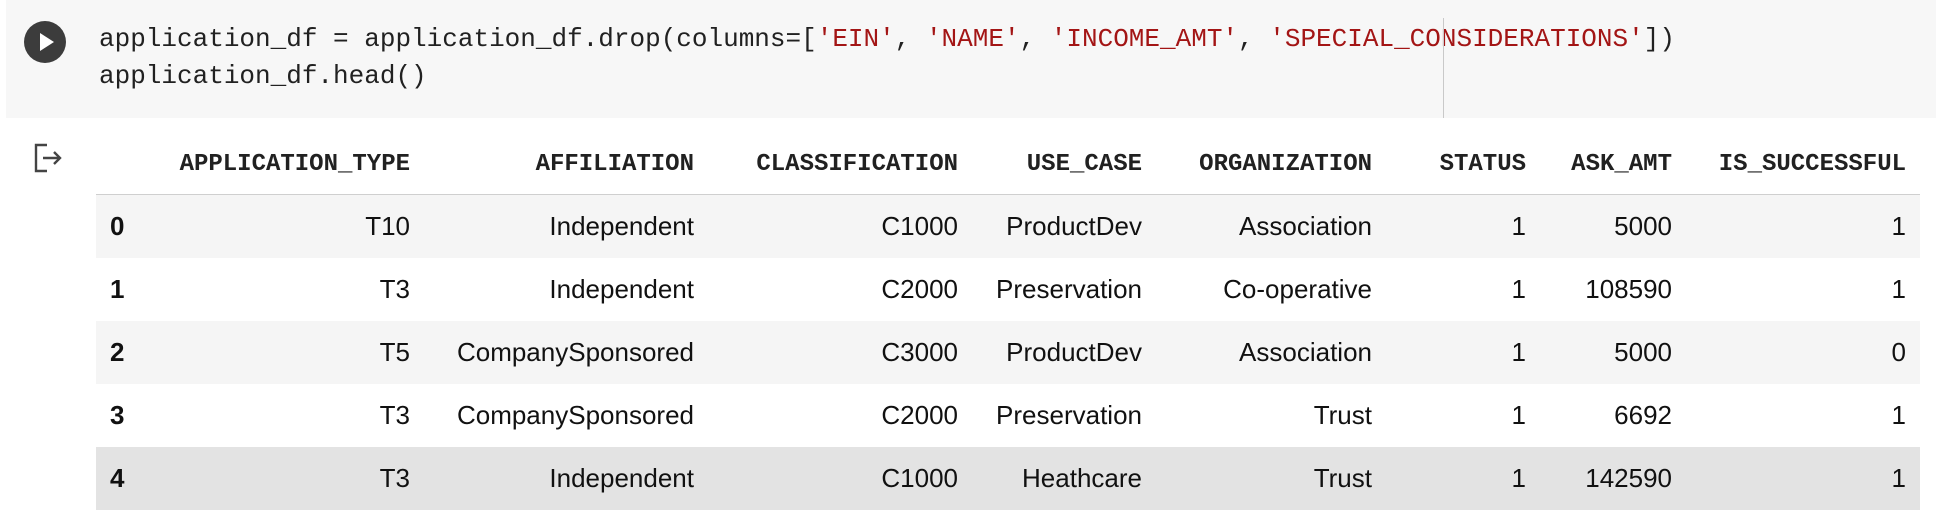 This screenshot has height=510, width=1936. Describe the element at coordinates (124, 226) in the screenshot. I see `row-index: 0` at that location.